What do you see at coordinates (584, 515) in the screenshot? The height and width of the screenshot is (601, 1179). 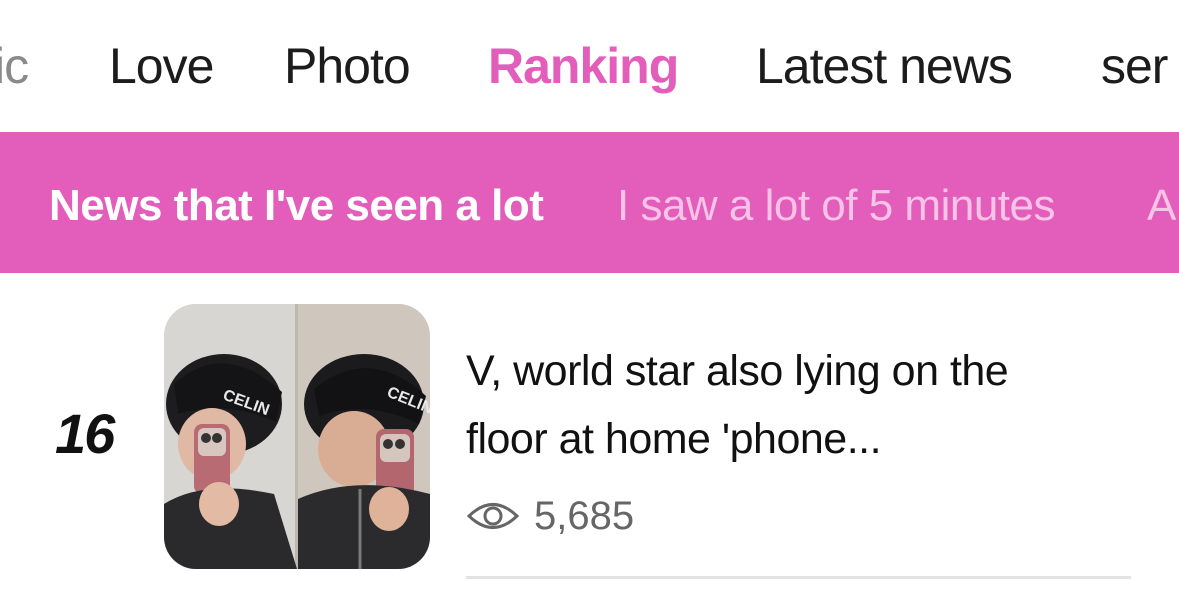 I see `view-count-value: 5,685` at bounding box center [584, 515].